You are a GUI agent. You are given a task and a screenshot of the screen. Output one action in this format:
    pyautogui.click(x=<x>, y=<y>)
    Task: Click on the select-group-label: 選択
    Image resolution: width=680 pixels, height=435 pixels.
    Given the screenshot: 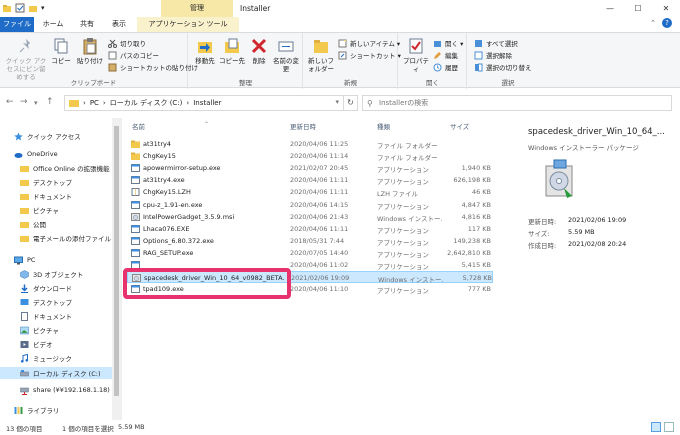 What is the action you would take?
    pyautogui.click(x=508, y=83)
    